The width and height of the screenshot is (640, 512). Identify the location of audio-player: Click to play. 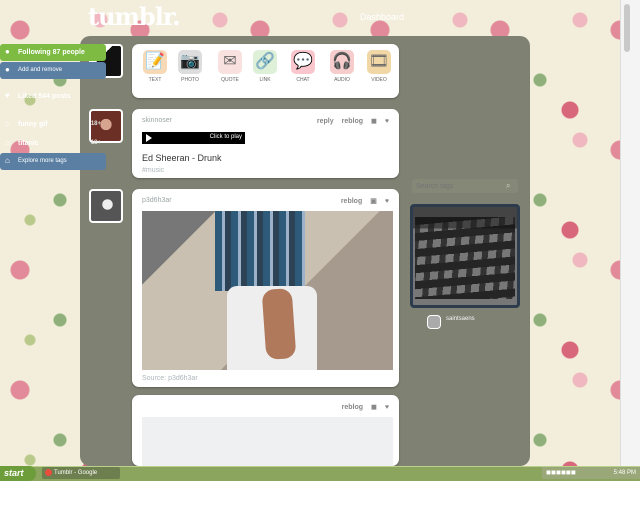
(193, 138).